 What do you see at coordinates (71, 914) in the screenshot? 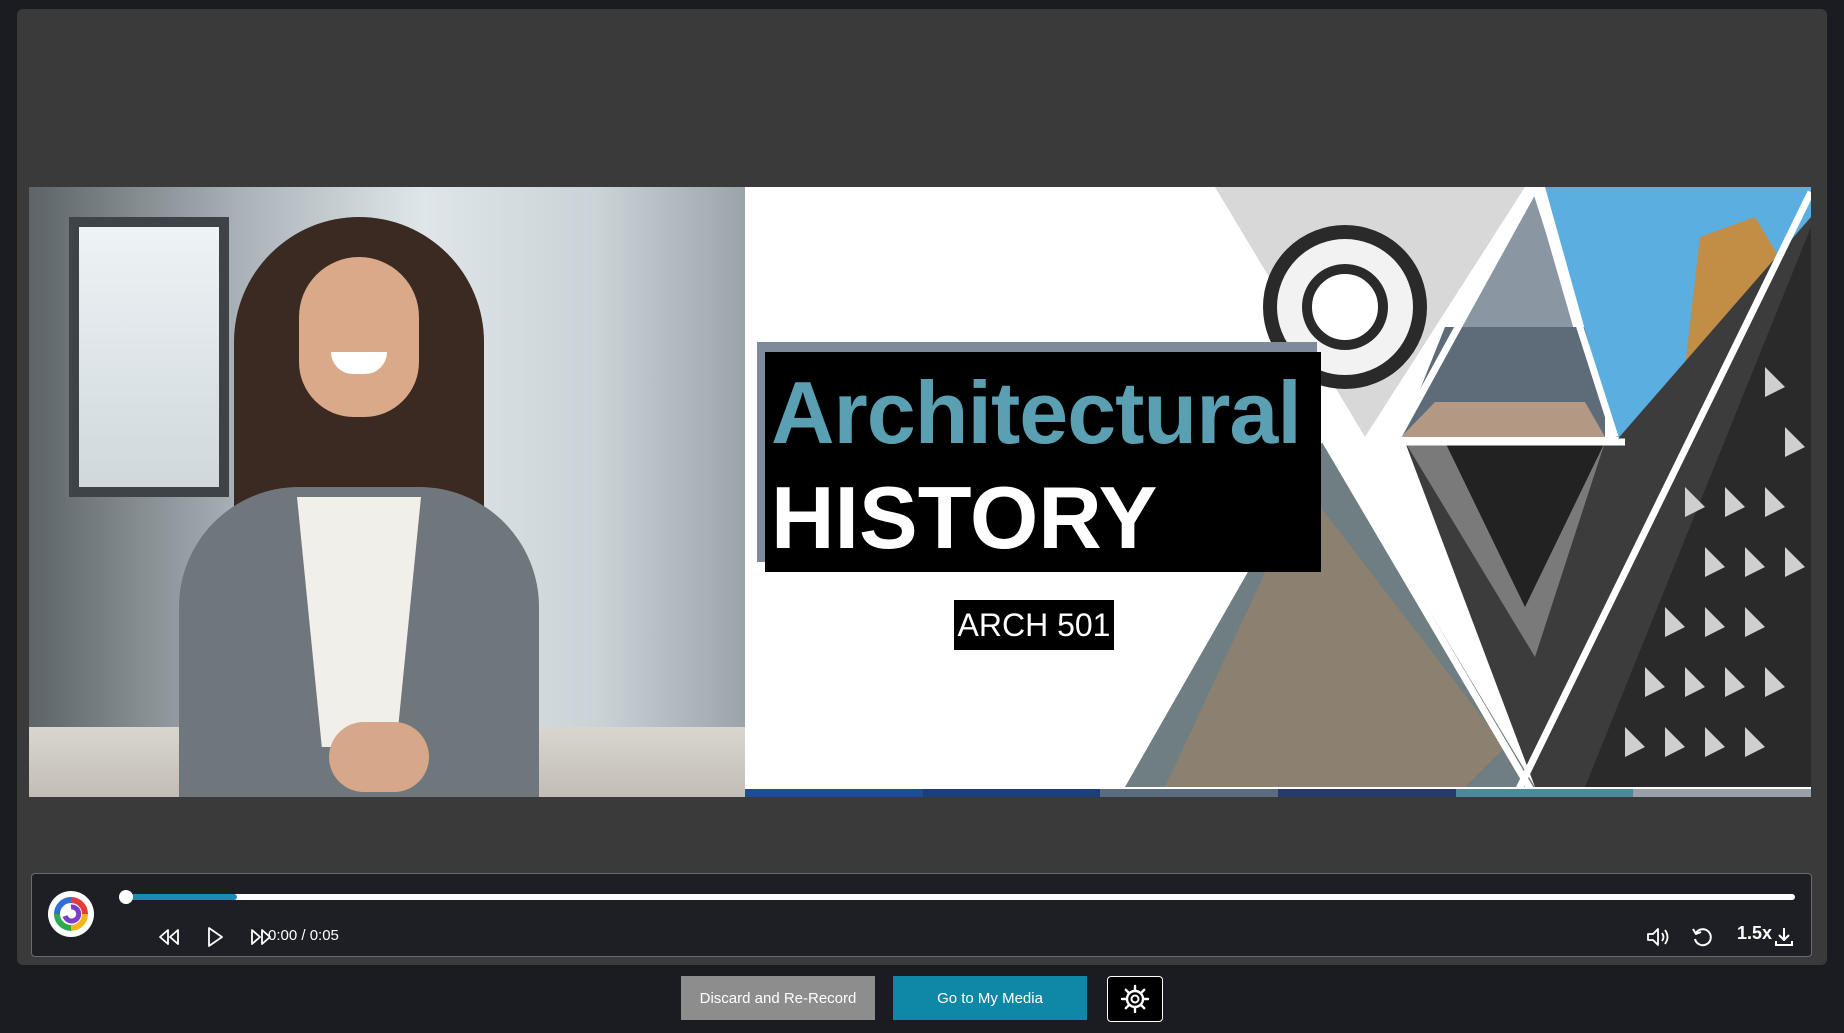
I see `player-logo-icon` at bounding box center [71, 914].